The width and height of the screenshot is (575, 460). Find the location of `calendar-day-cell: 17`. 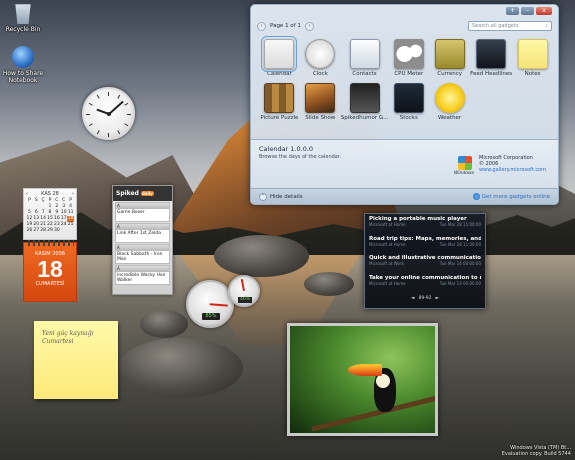

calendar-day-cell: 17 is located at coordinates (63, 219).